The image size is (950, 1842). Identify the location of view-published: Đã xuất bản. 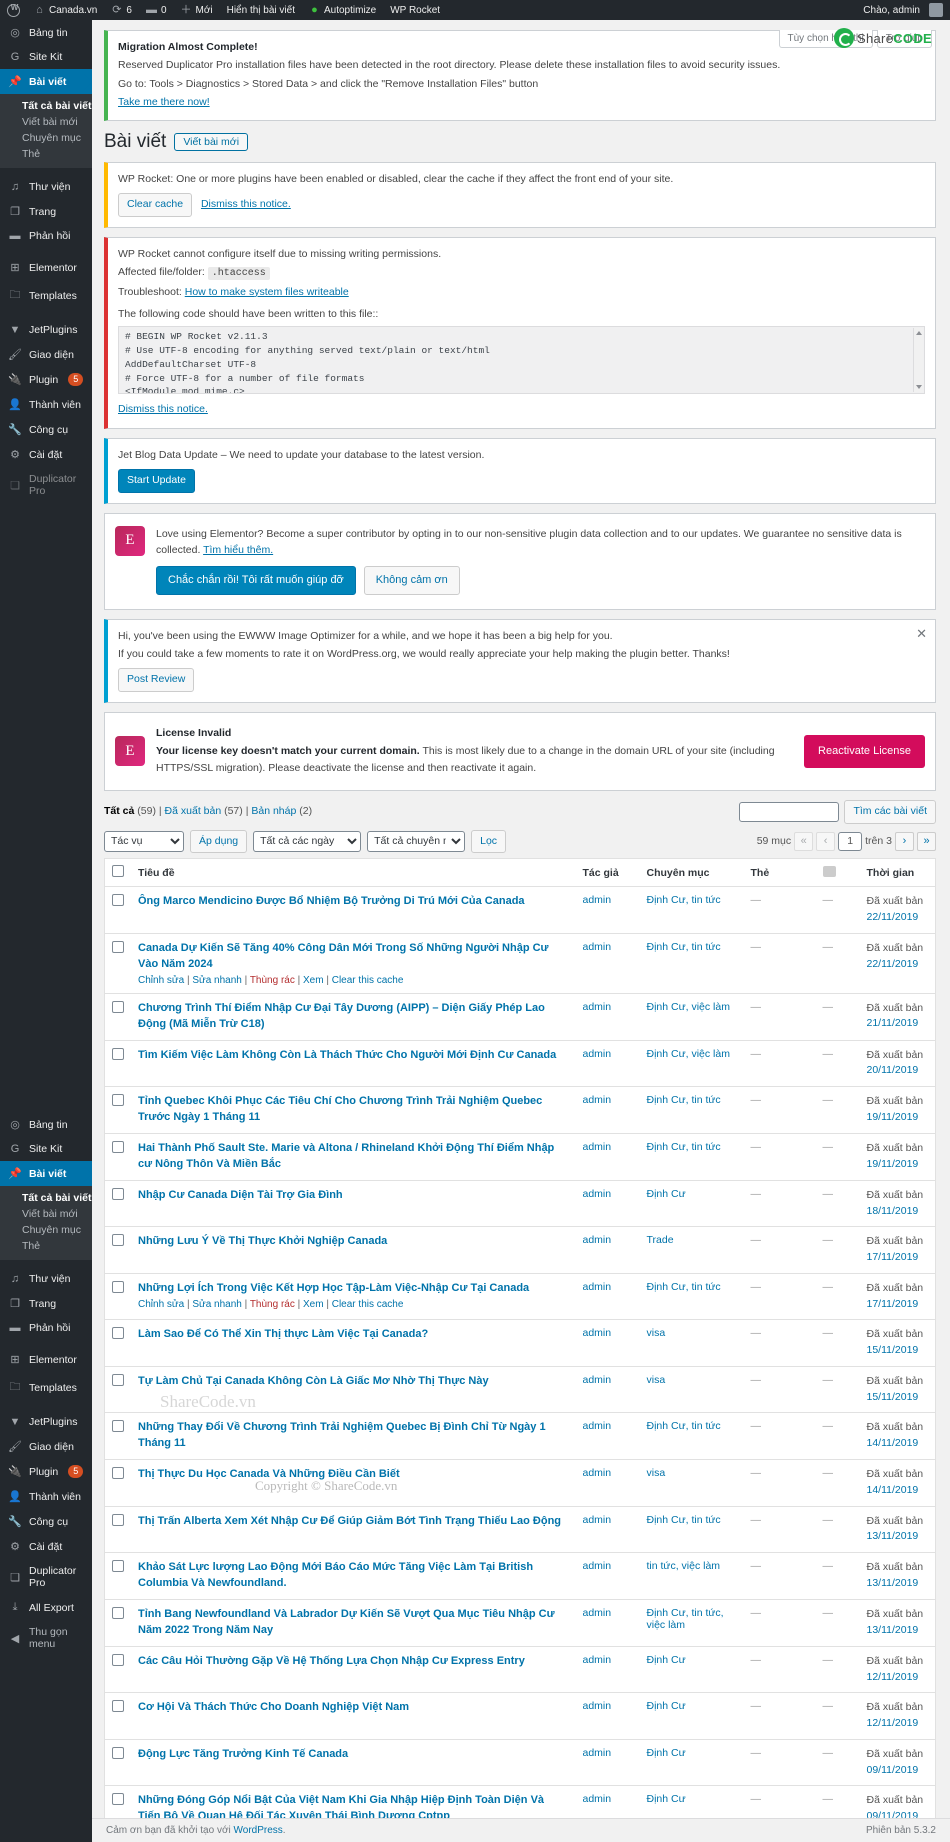
(193, 811).